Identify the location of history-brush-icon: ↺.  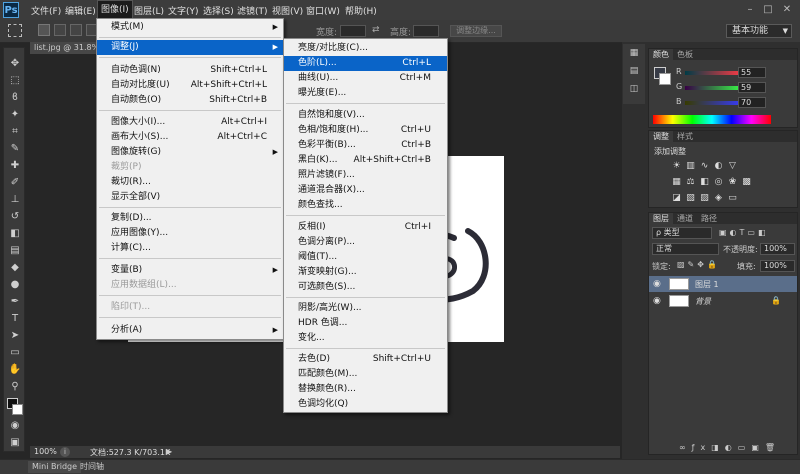
(15, 216).